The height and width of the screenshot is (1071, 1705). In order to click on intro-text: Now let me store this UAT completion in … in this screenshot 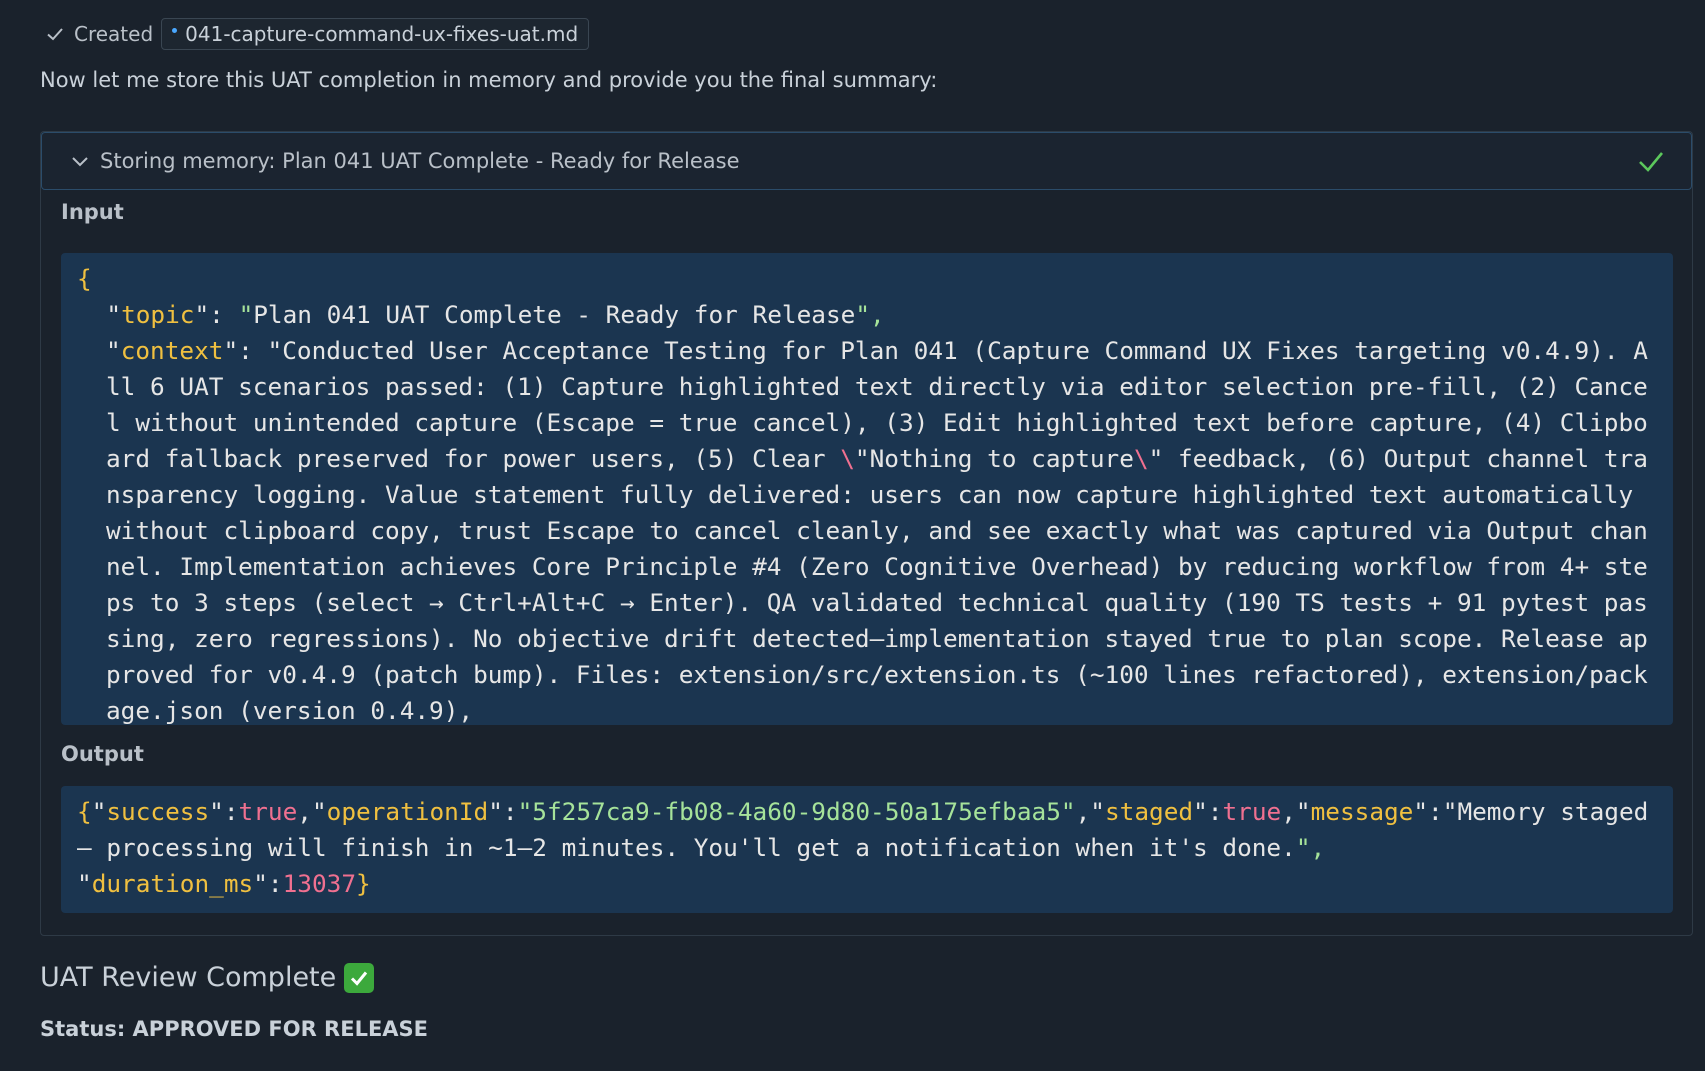, I will do `click(489, 80)`.